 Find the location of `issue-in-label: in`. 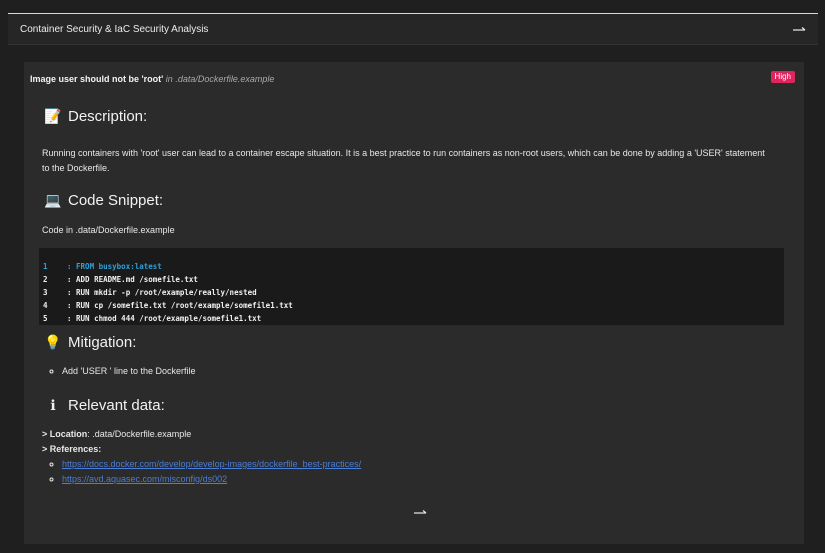

issue-in-label: in is located at coordinates (169, 79).